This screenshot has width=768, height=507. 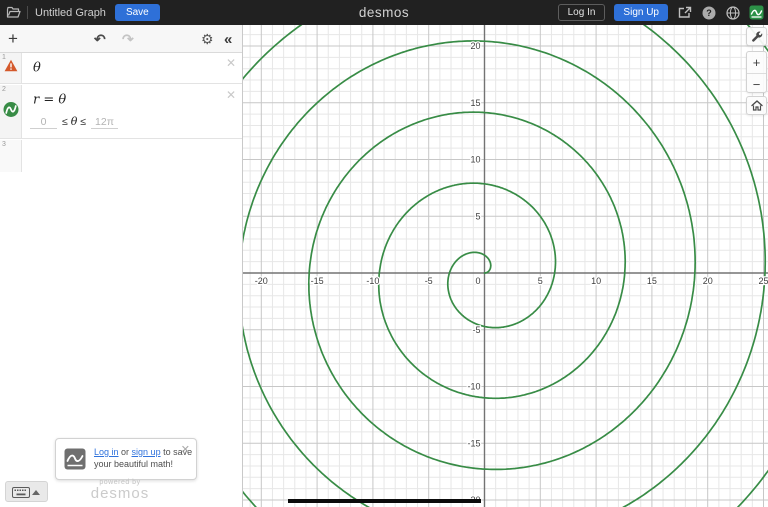 I want to click on expression-gutter-2: 2, so click(x=11, y=111).